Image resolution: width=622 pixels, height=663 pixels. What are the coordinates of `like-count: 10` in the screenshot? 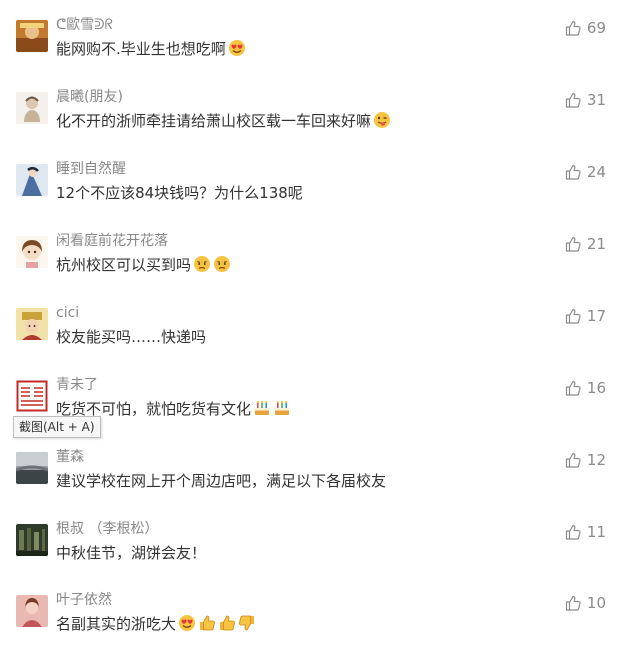 It's located at (596, 603).